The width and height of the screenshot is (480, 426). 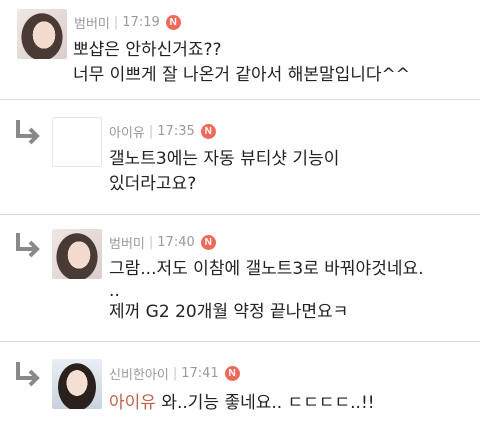 I want to click on comment-body: 아이유 와..기능 좋네요.. ㄷㄷㄷㄷ..!!, so click(x=242, y=403).